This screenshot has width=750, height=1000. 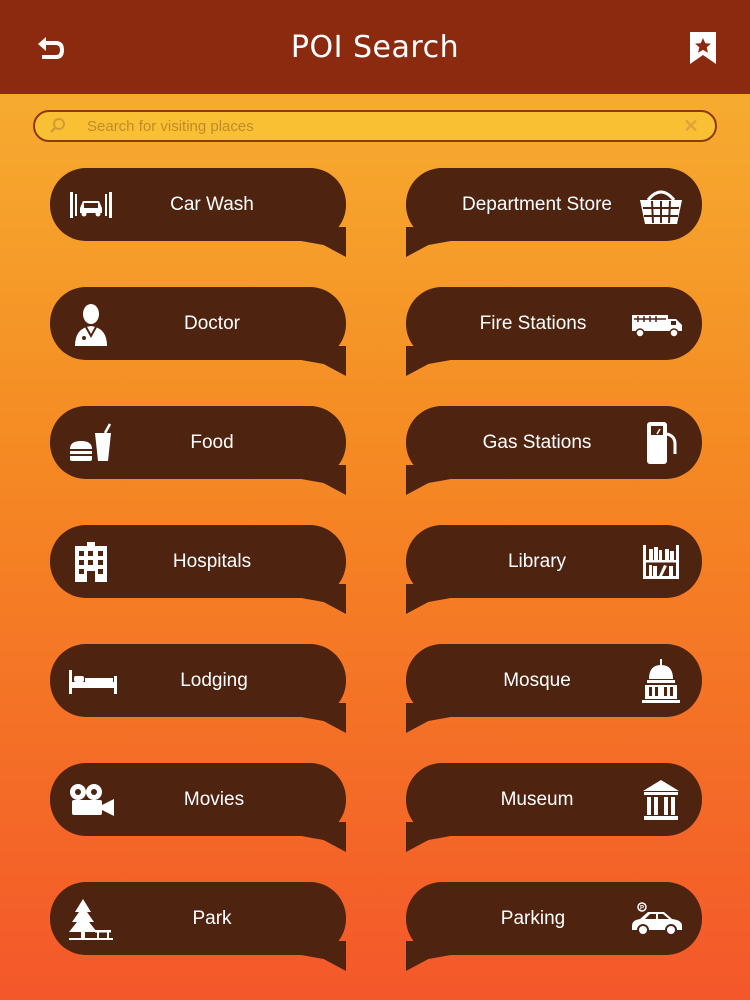 I want to click on fuel-pump-icon, so click(x=661, y=443).